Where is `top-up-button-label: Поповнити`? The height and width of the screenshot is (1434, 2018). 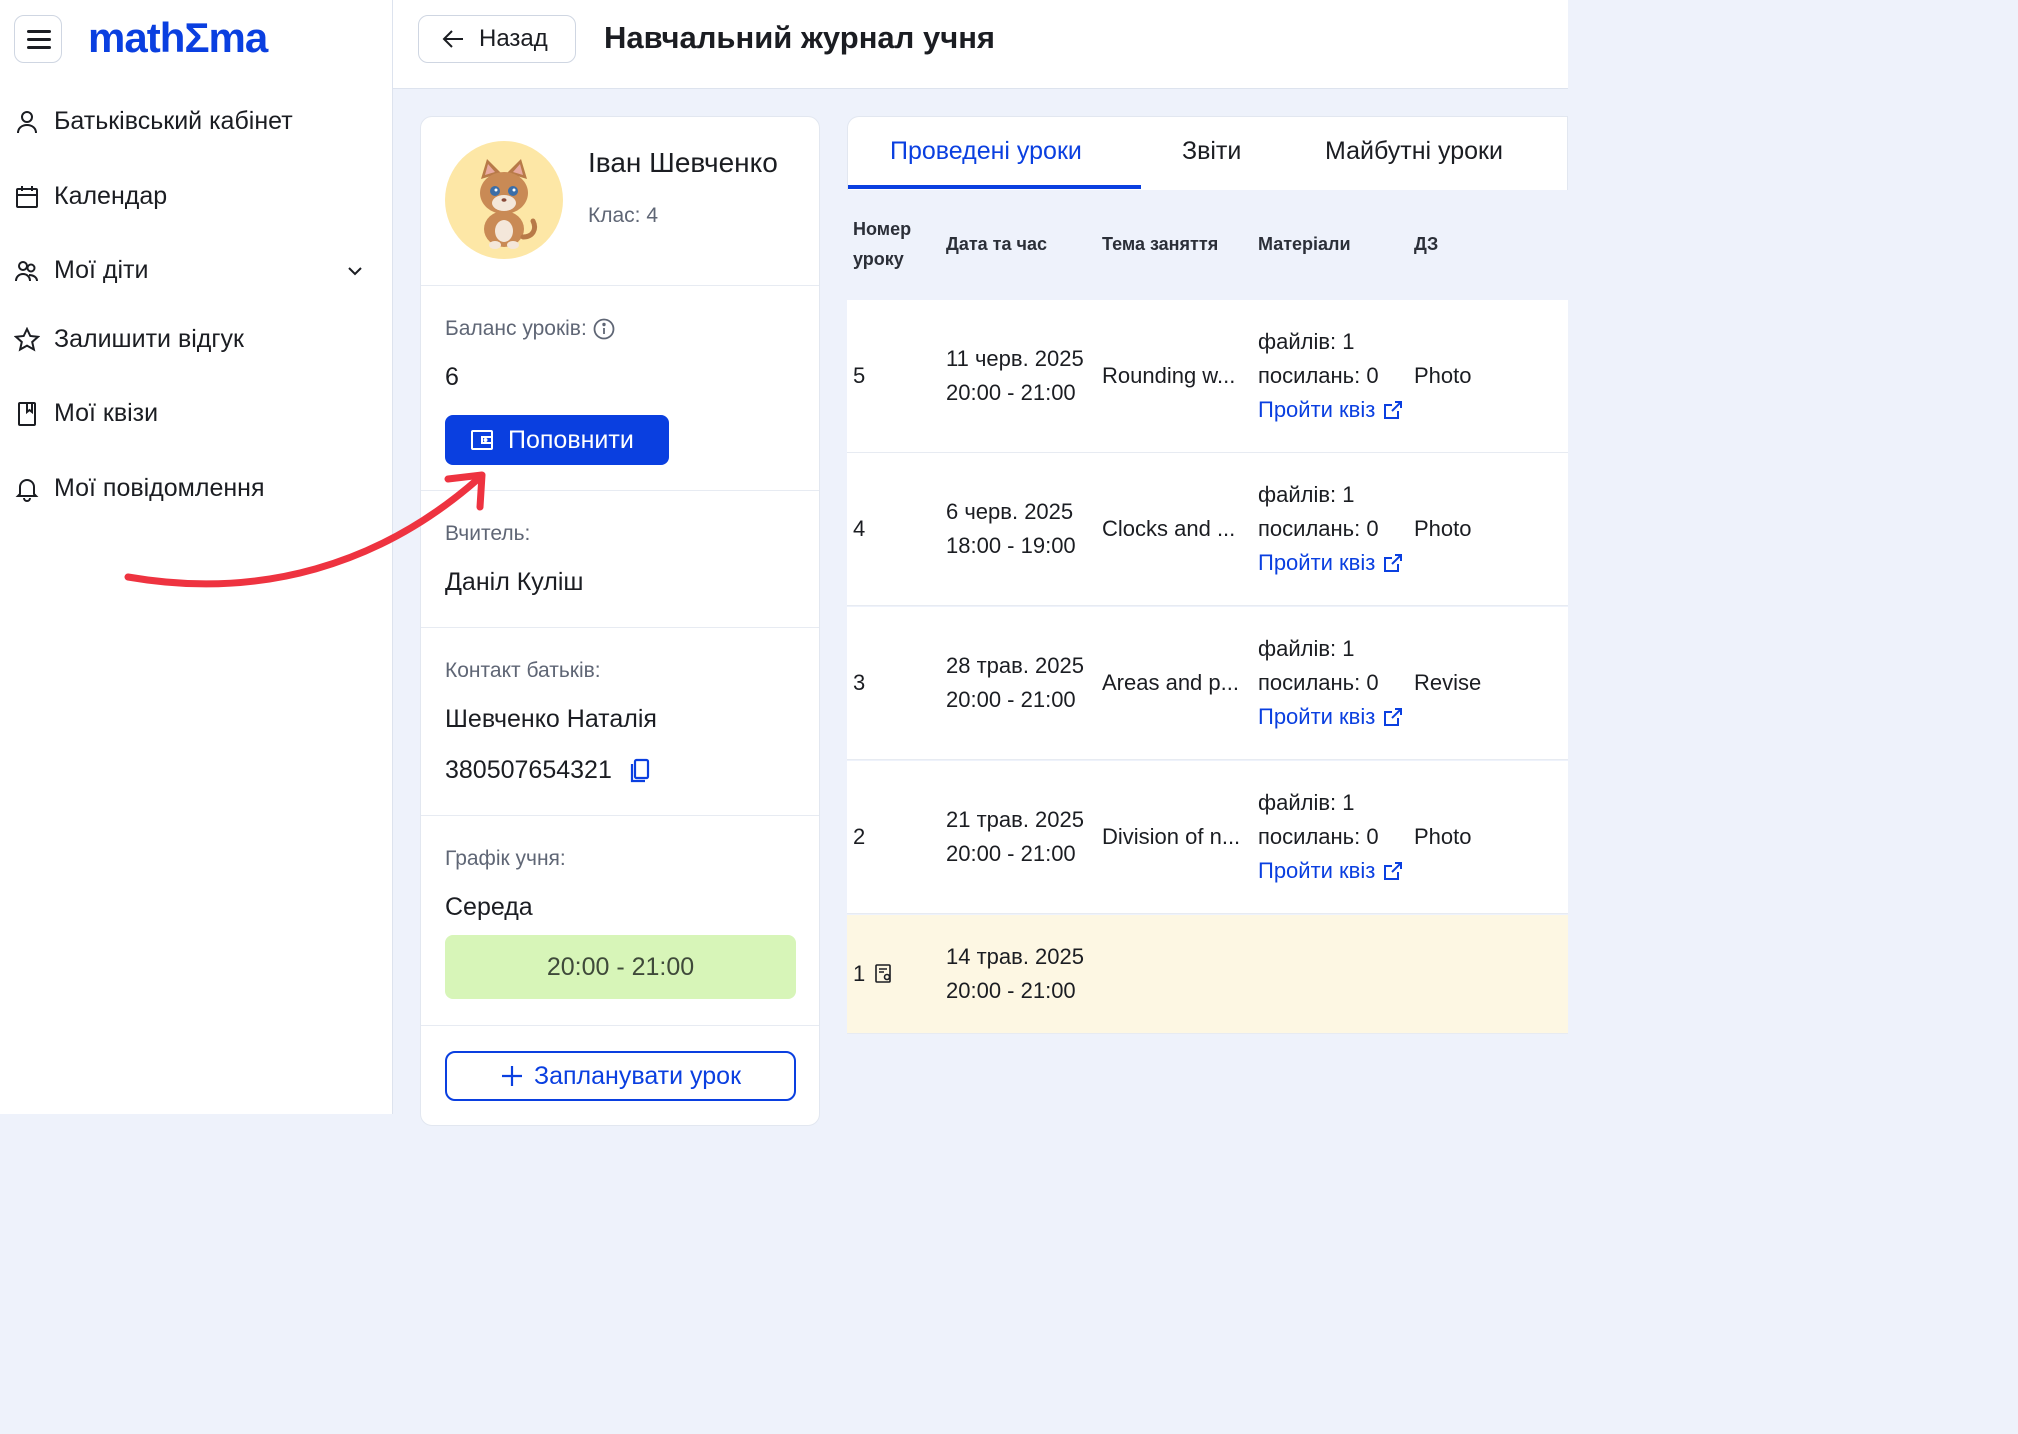 top-up-button-label: Поповнити is located at coordinates (571, 439).